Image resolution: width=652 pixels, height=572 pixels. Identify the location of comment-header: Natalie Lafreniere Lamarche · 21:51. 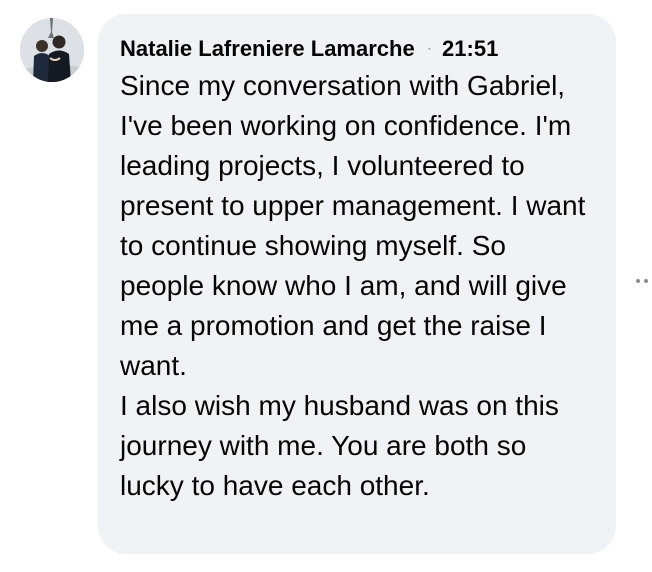
(357, 49).